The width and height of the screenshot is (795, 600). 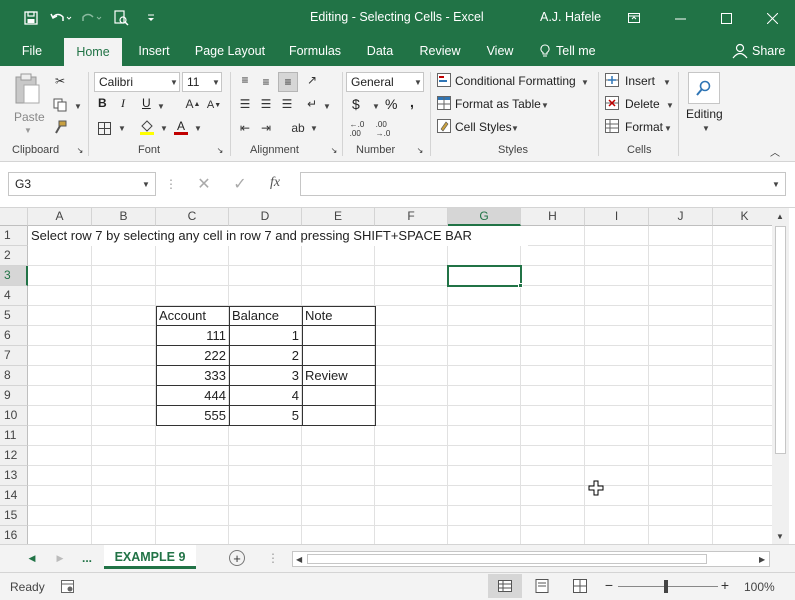 What do you see at coordinates (580, 51) in the screenshot?
I see `tell-me-search: Tell me` at bounding box center [580, 51].